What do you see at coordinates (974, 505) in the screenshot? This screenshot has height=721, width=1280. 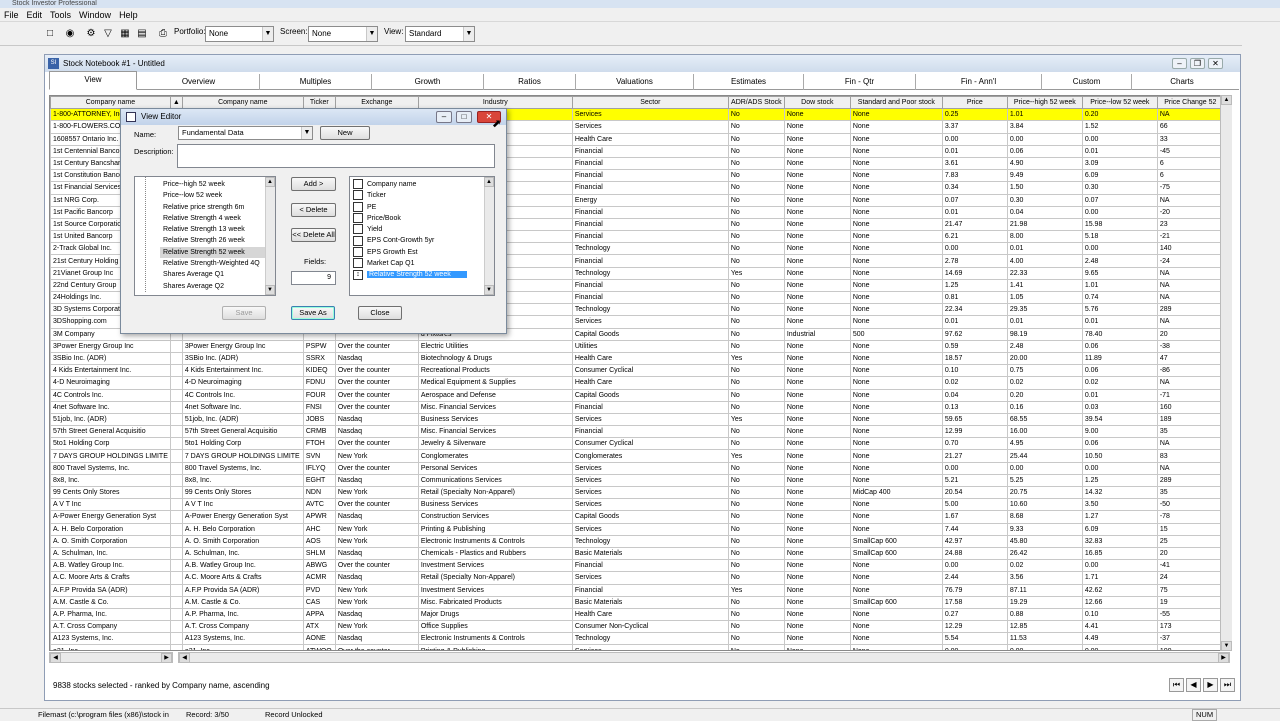 I see `table-cell: 5.00` at bounding box center [974, 505].